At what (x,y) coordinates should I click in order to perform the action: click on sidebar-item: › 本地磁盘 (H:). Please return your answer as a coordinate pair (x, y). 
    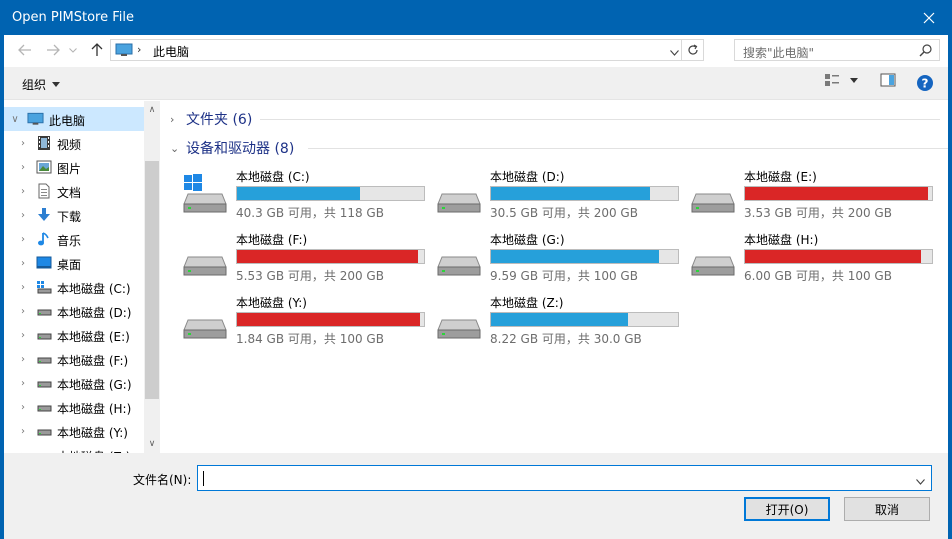
    Looking at the image, I should click on (74, 407).